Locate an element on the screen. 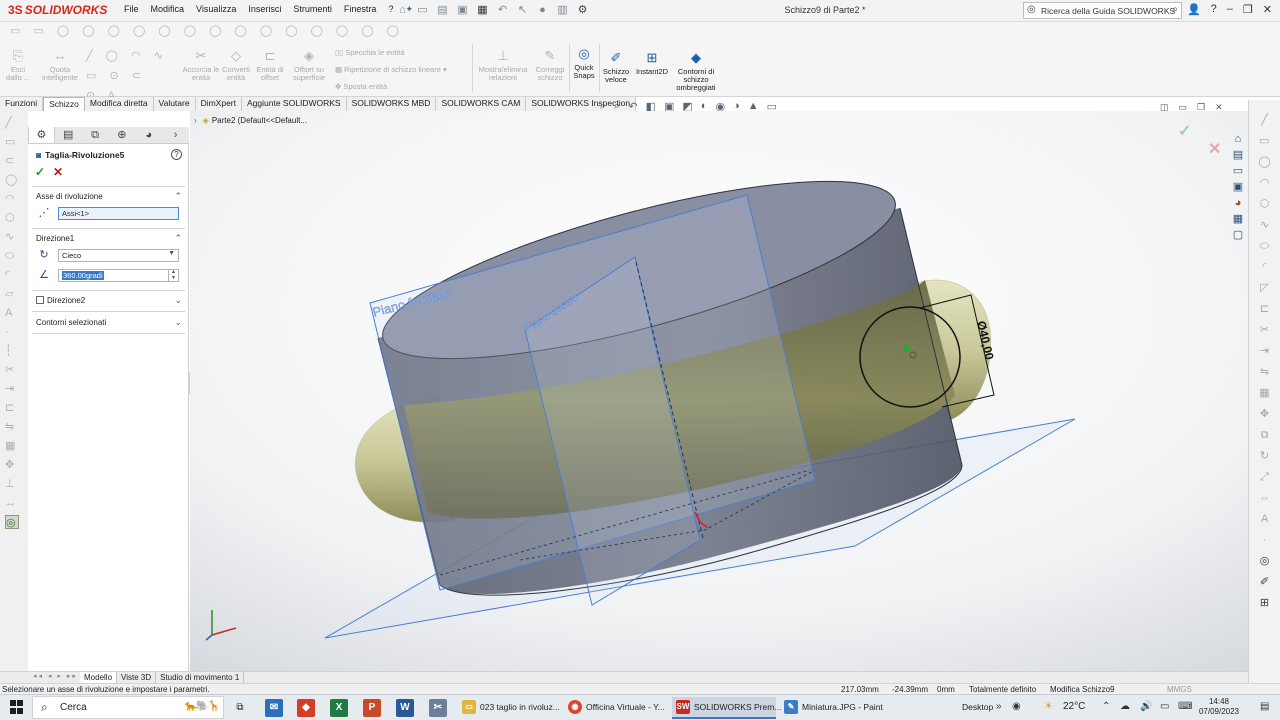 This screenshot has height=720, width=1280. extend-tool-icon: ⇥ is located at coordinates (12, 389).